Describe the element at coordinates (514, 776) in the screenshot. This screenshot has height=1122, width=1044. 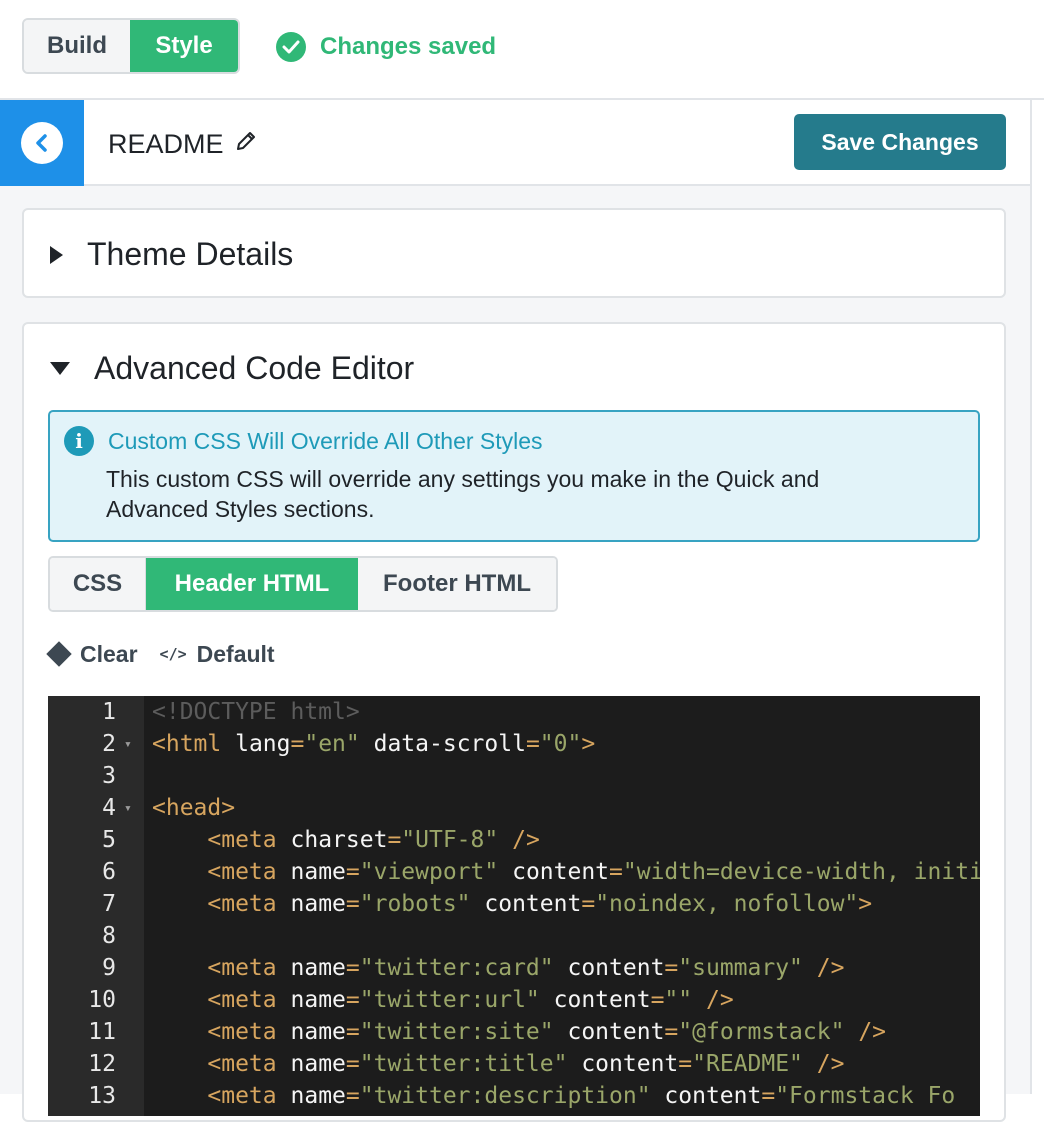
I see `code-line: 3` at that location.